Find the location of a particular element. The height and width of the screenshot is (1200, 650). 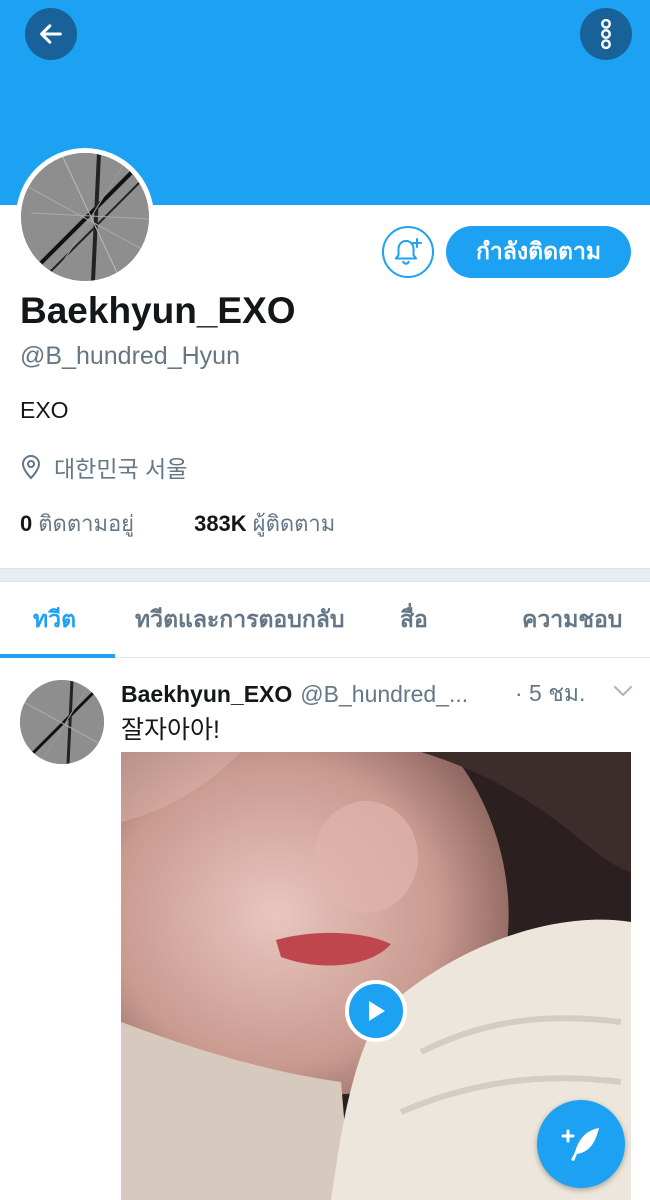

more-options-button is located at coordinates (606, 34).